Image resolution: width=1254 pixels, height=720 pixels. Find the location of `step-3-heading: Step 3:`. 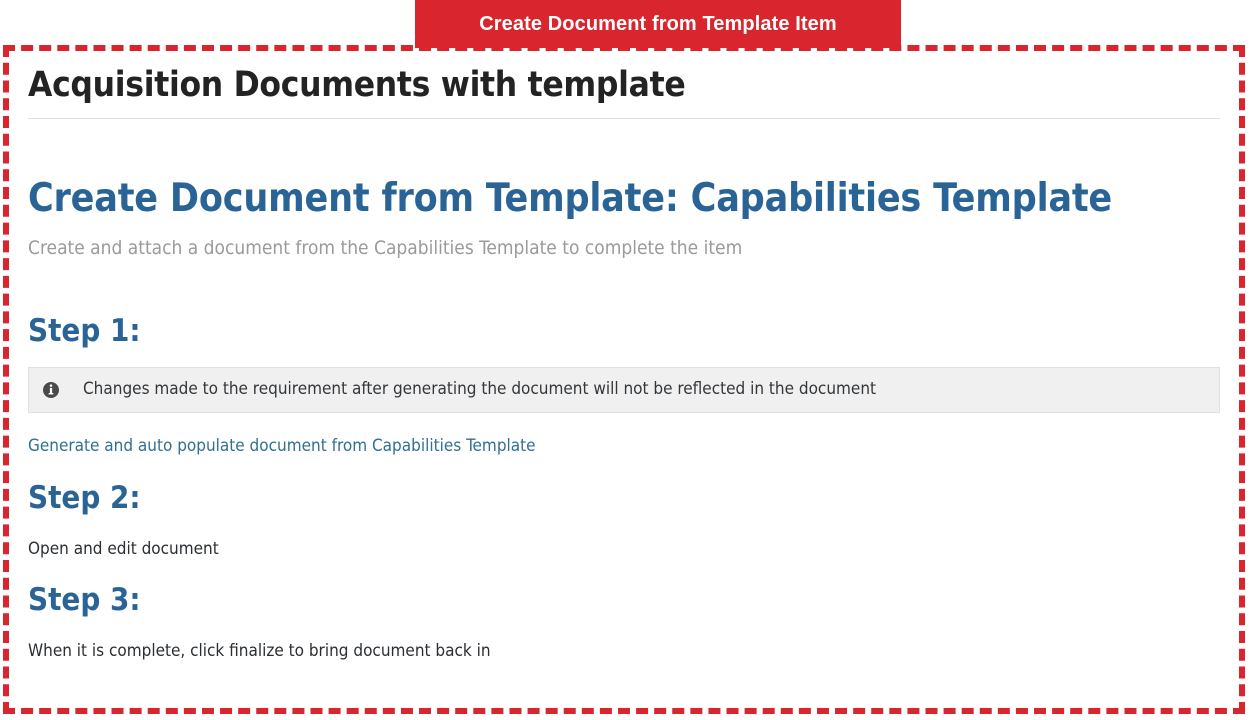

step-3-heading: Step 3: is located at coordinates (84, 599).